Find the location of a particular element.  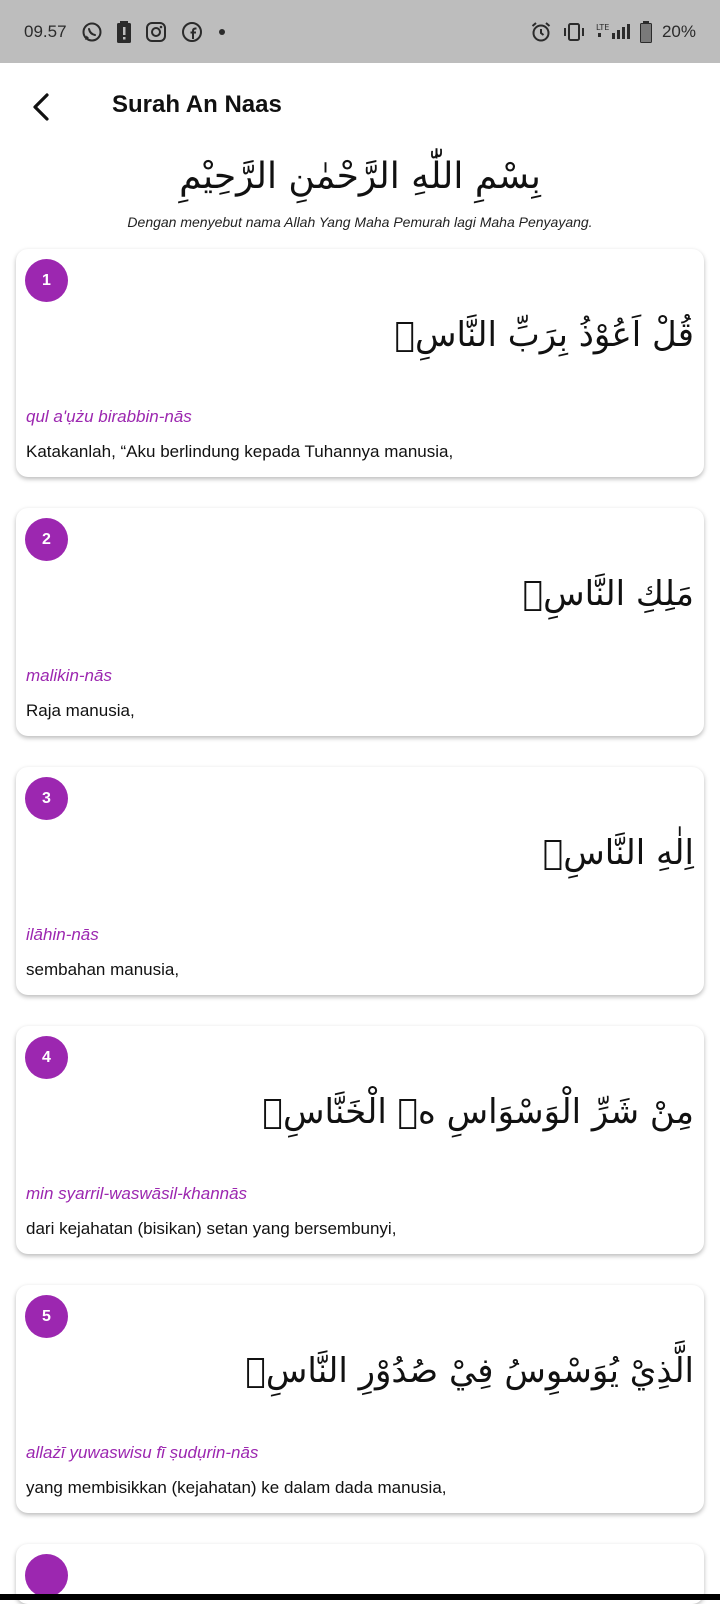

status-bar: 09.57 LTE 20% is located at coordinates (360, 31).